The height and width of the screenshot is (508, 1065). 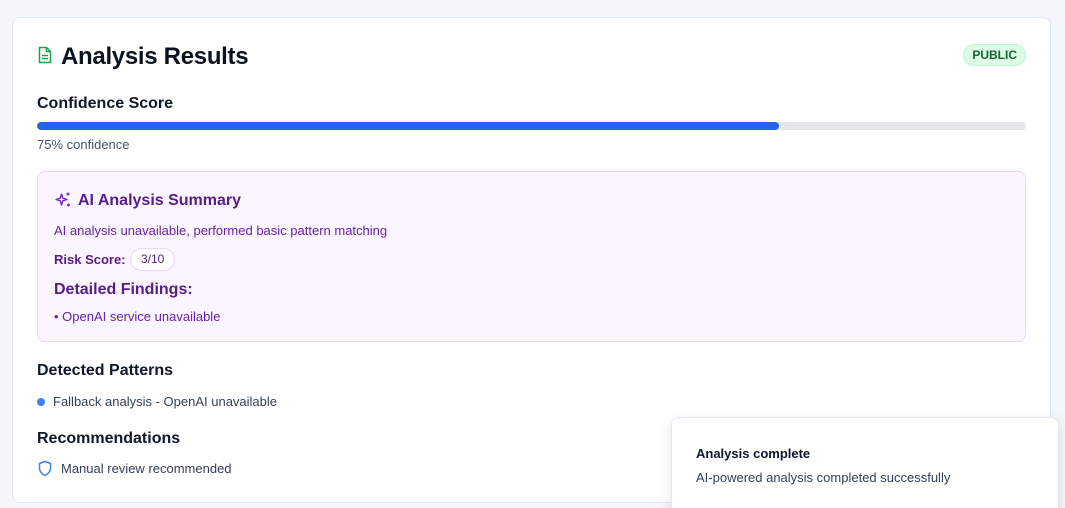 What do you see at coordinates (753, 453) in the screenshot?
I see `toast-title: Analysis complete` at bounding box center [753, 453].